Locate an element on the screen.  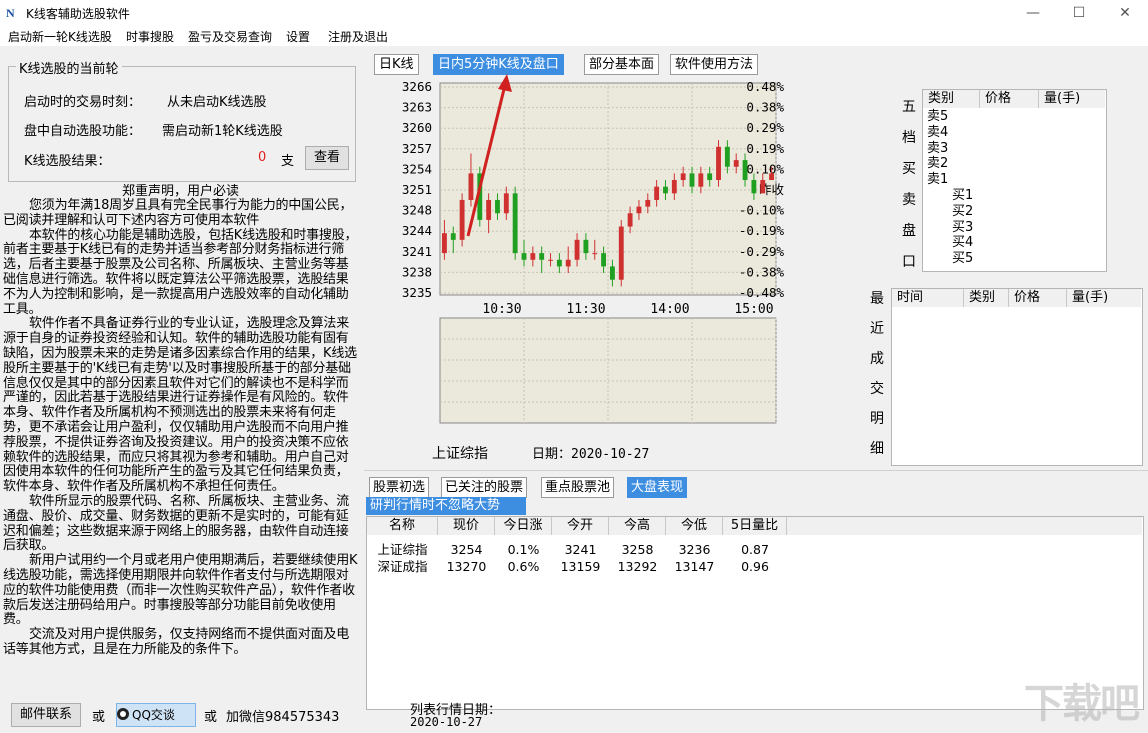
side-char: 五 is located at coordinates (909, 106).